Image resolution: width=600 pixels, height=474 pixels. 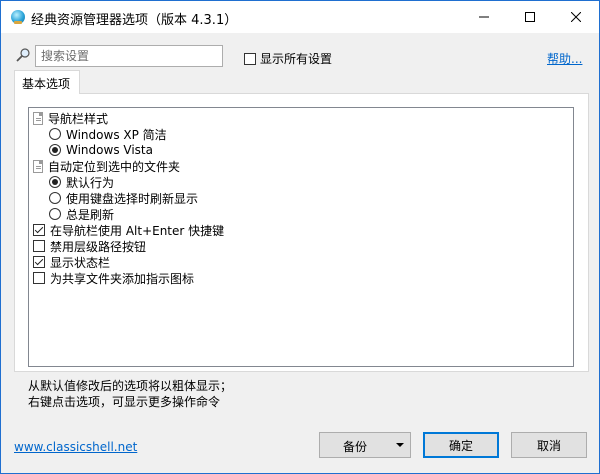 I want to click on maximize-button, so click(x=530, y=17).